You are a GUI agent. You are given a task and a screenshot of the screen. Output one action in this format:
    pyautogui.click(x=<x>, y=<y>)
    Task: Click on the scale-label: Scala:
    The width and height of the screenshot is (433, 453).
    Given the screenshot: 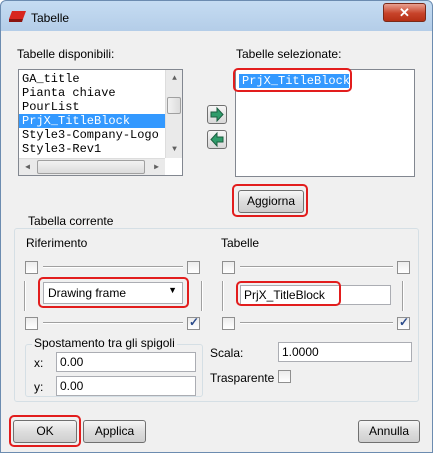 What is the action you would take?
    pyautogui.click(x=227, y=353)
    